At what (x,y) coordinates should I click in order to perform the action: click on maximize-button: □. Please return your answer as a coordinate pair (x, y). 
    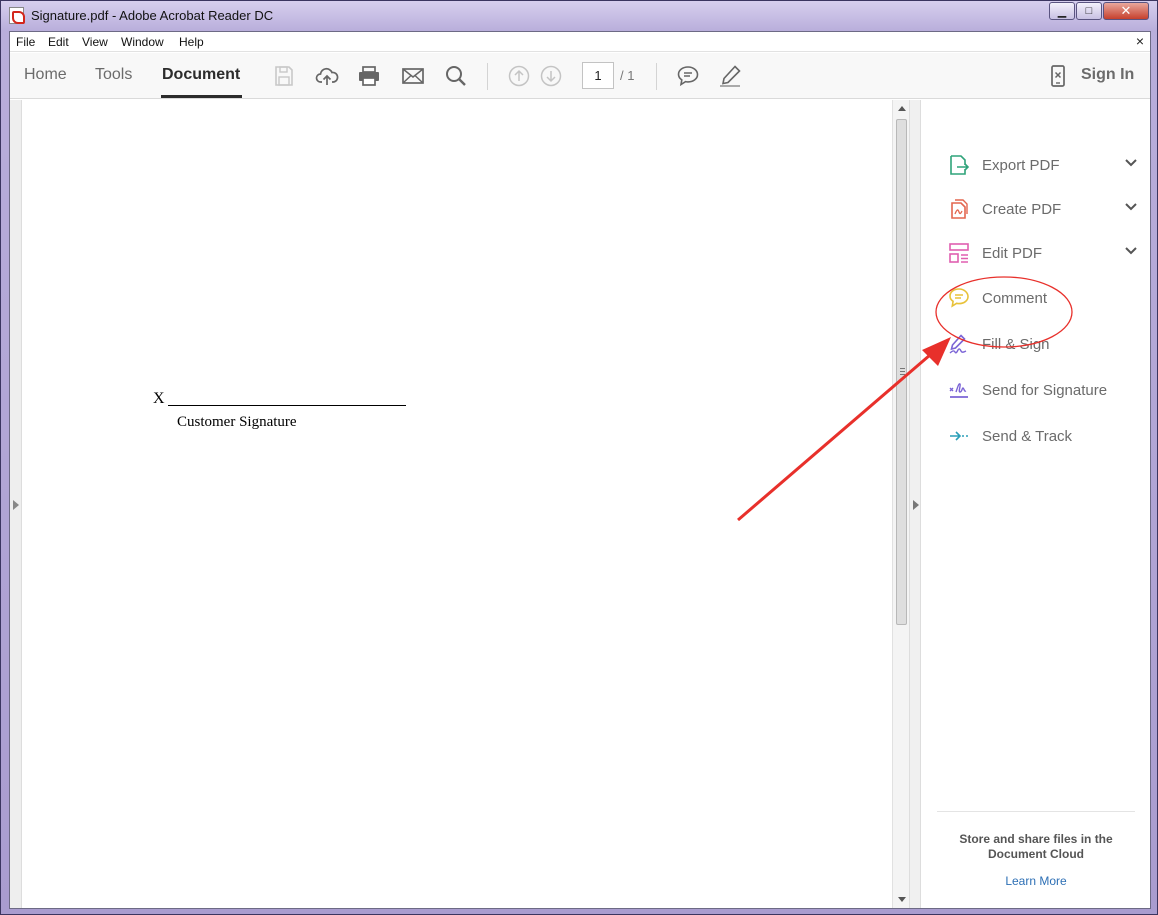
    Looking at the image, I should click on (1089, 11).